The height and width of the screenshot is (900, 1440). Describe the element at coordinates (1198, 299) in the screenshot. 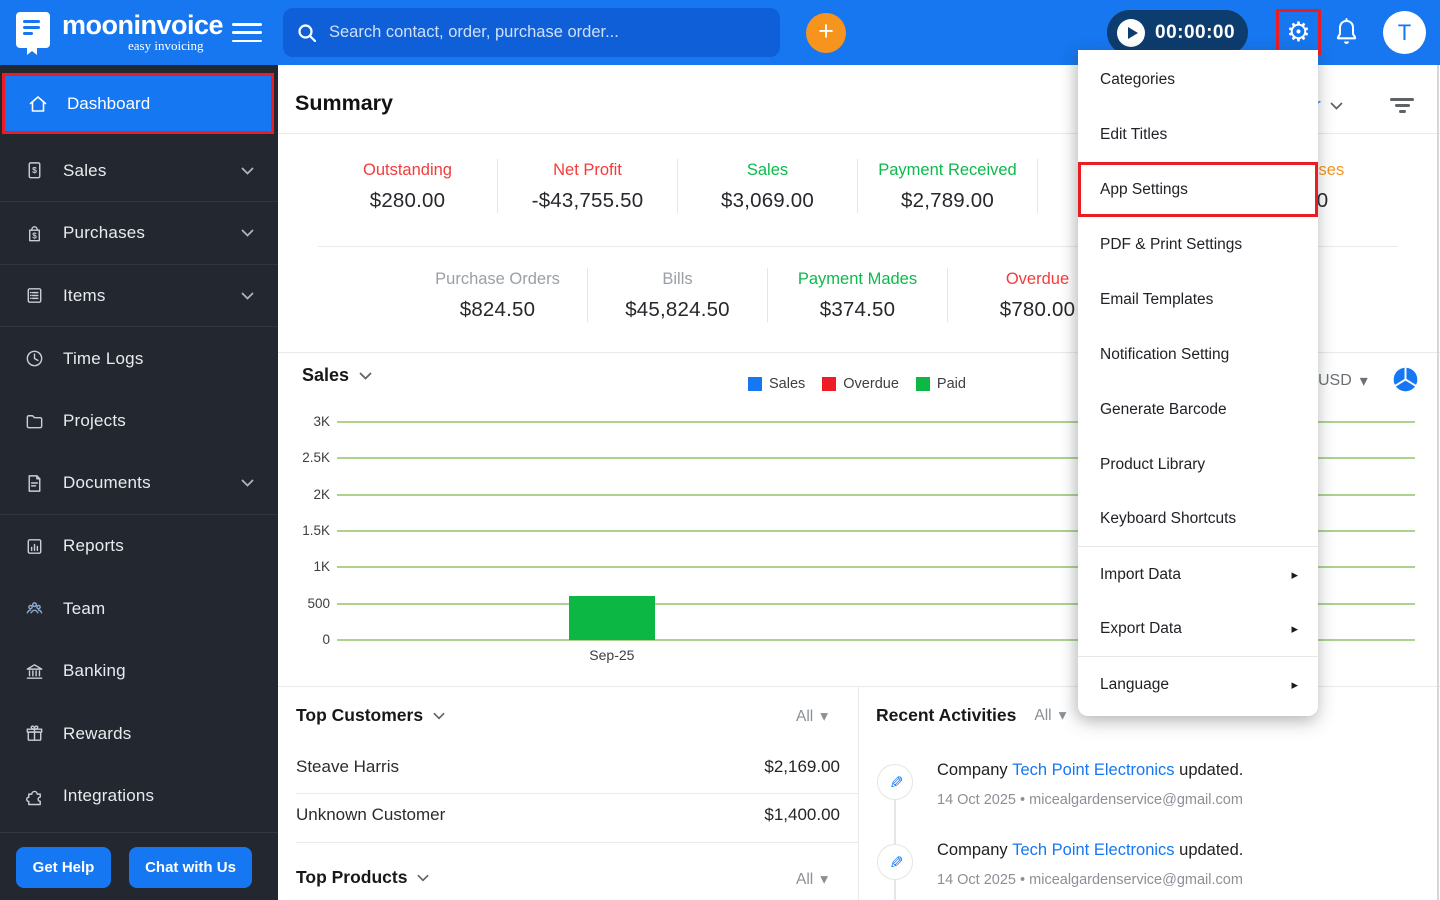

I see `menu-item-email-templates: Email Templates` at that location.